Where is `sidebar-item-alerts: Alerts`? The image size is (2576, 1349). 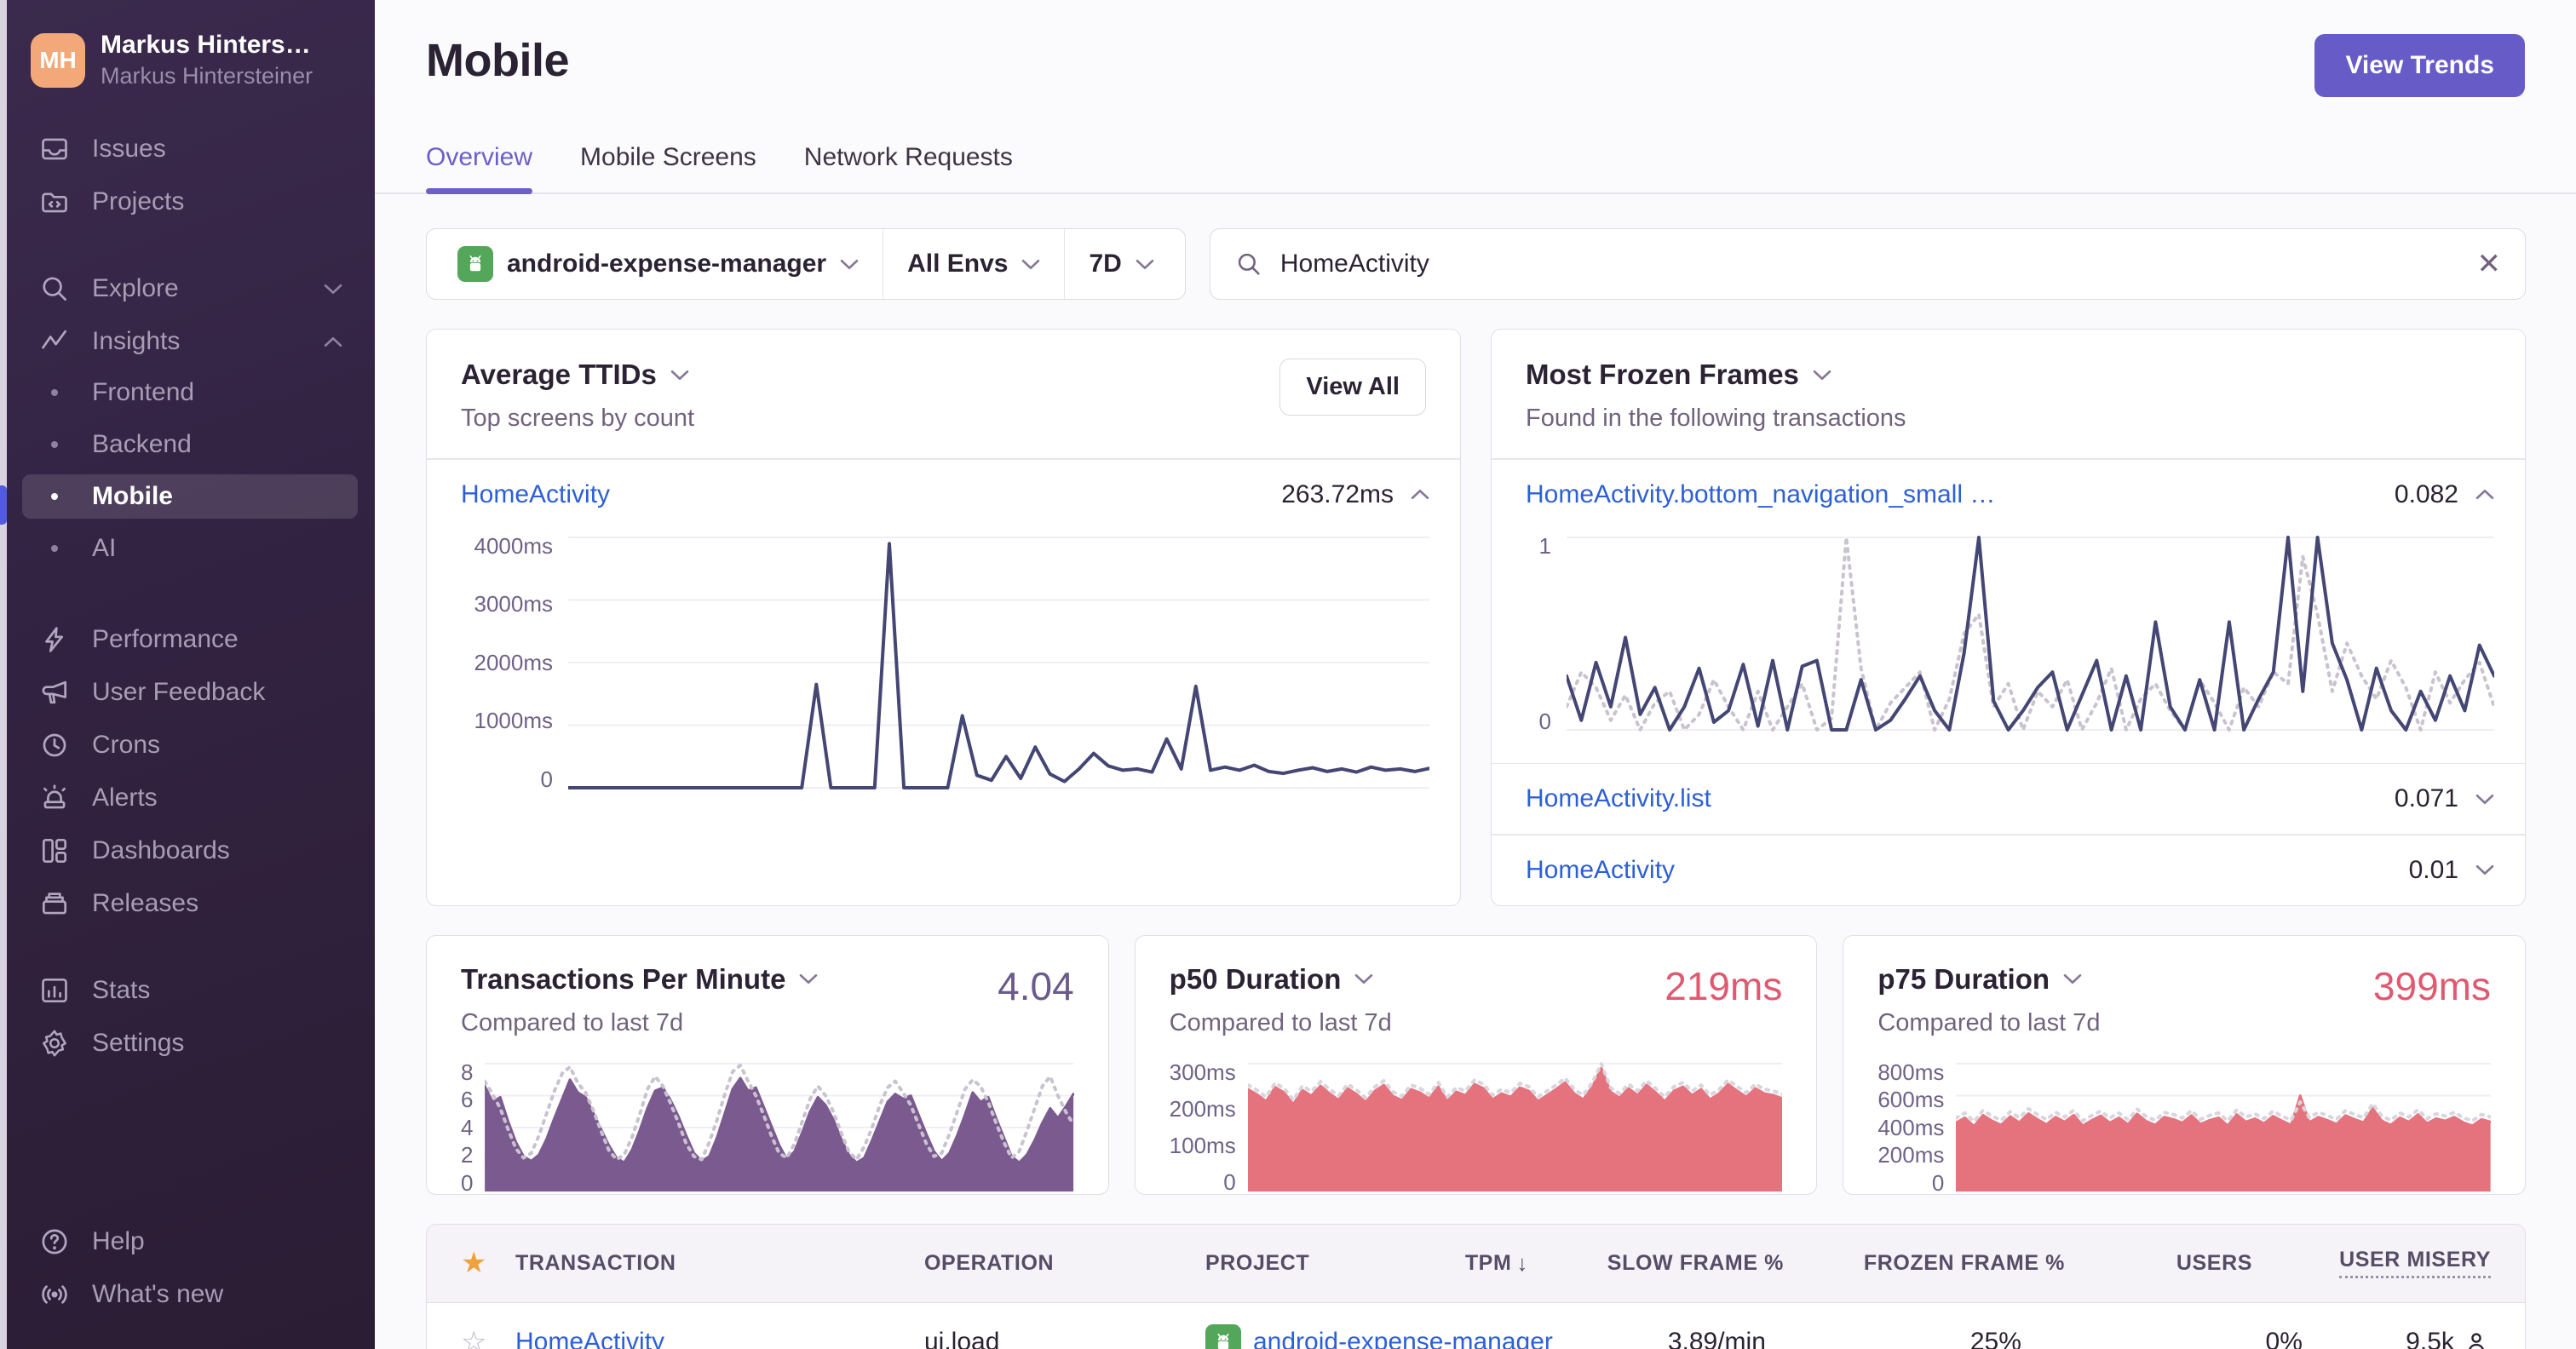
sidebar-item-alerts: Alerts is located at coordinates (190, 798).